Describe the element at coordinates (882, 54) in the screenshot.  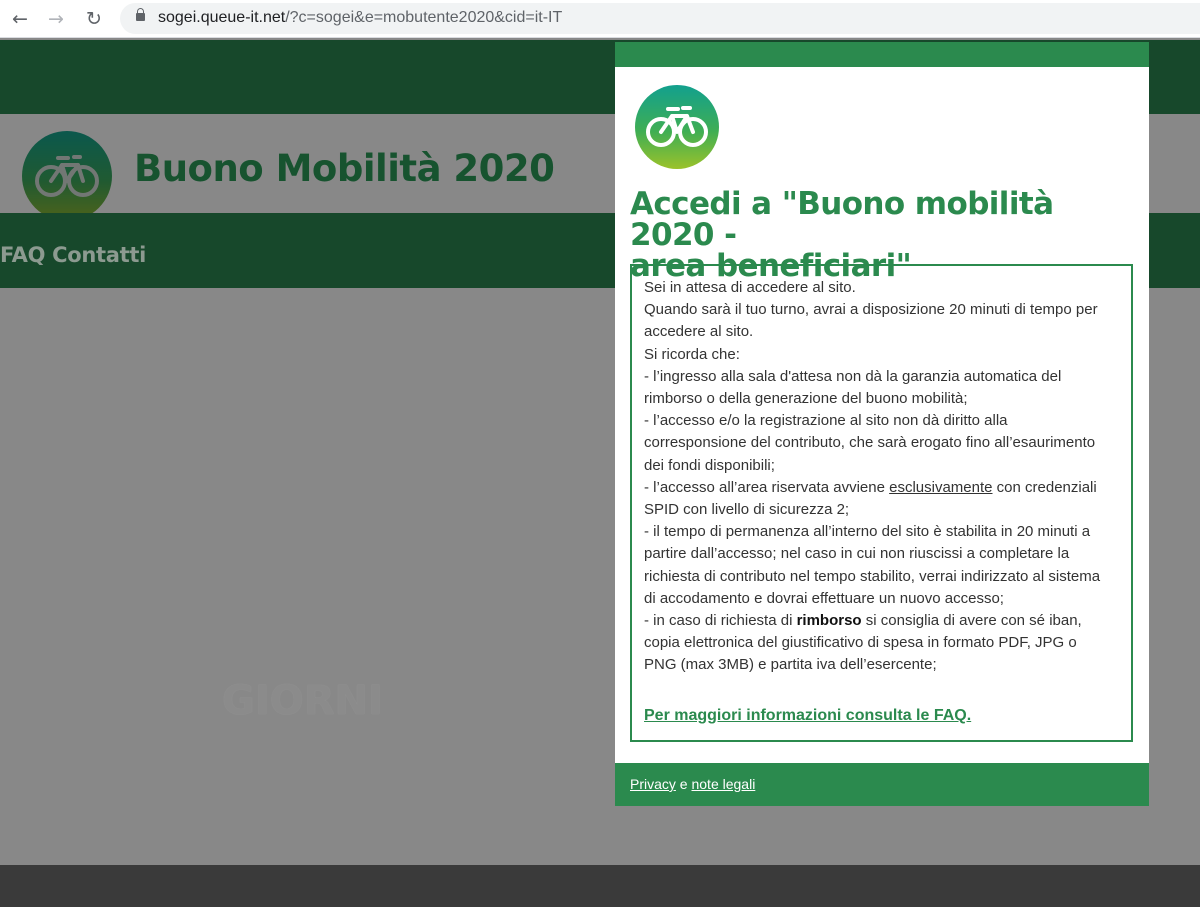
I see `modal-top-bar` at that location.